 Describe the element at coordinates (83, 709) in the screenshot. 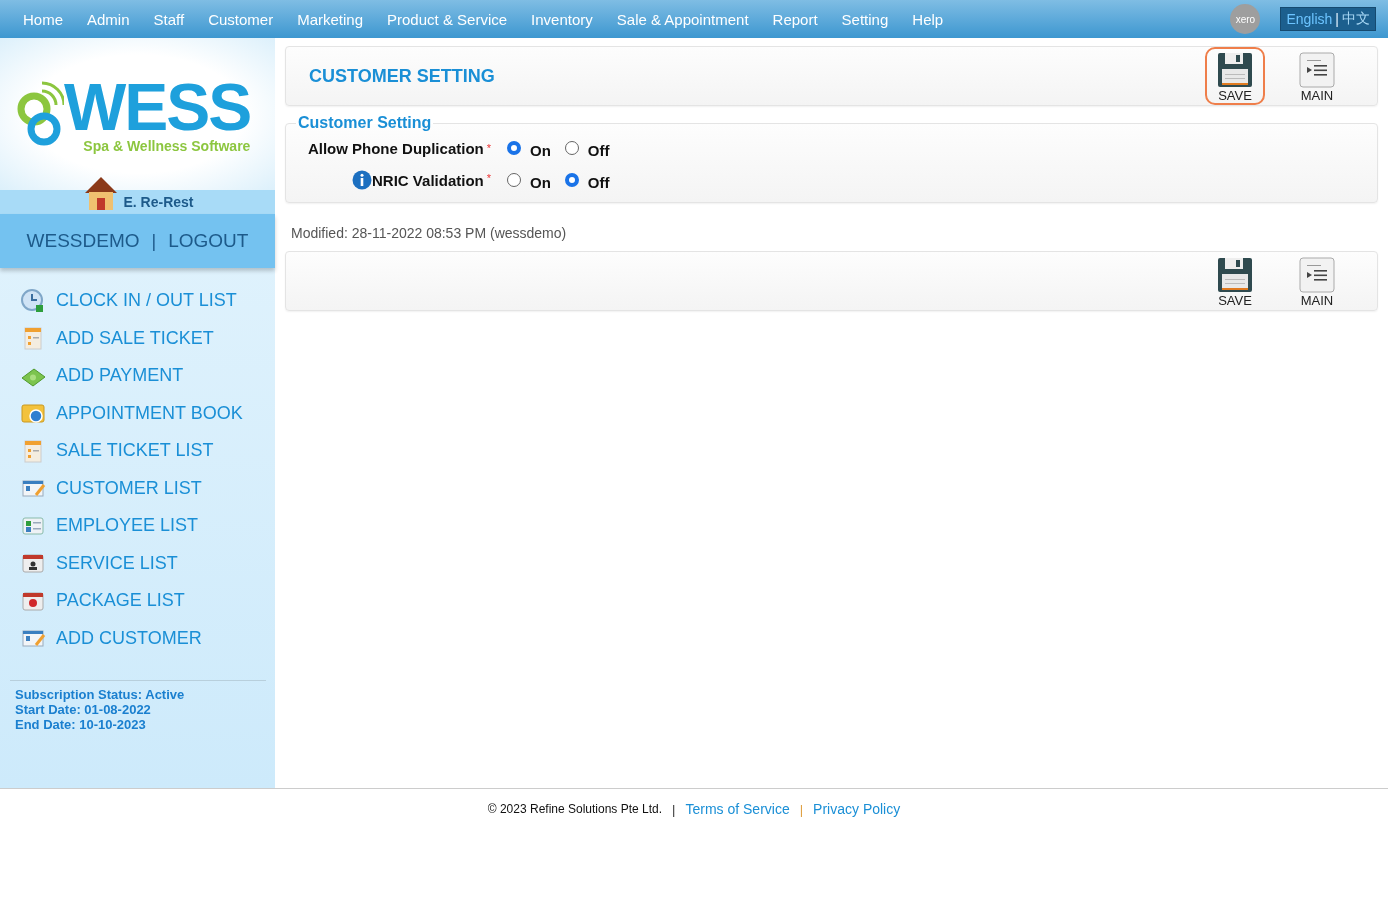

I see `subscription-info-text: Start Date: 01-08-2022` at that location.